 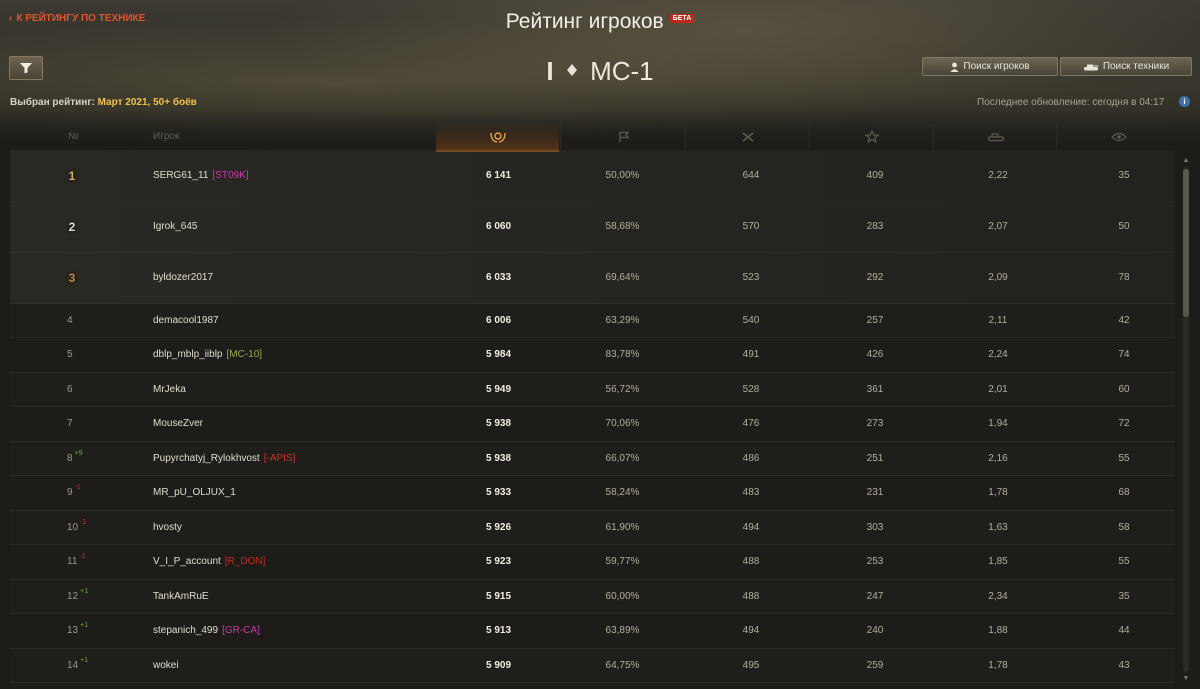 I want to click on rank-cell: 2, so click(x=76, y=226).